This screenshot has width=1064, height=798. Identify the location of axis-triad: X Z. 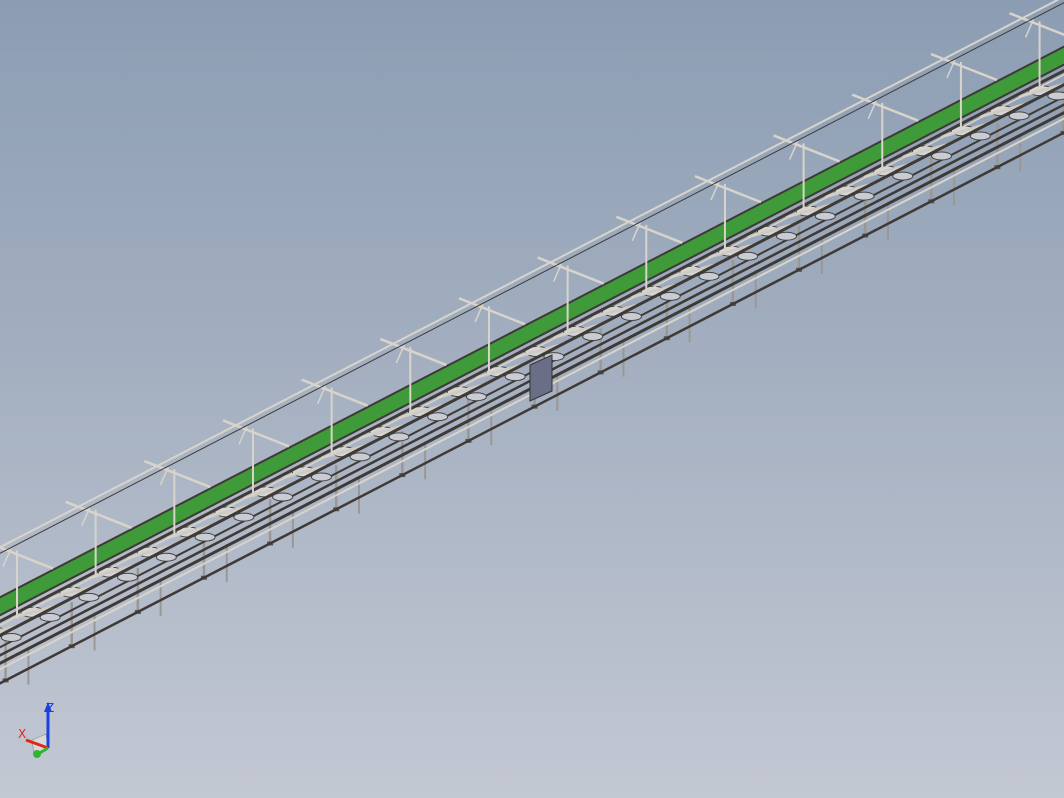
(36, 729).